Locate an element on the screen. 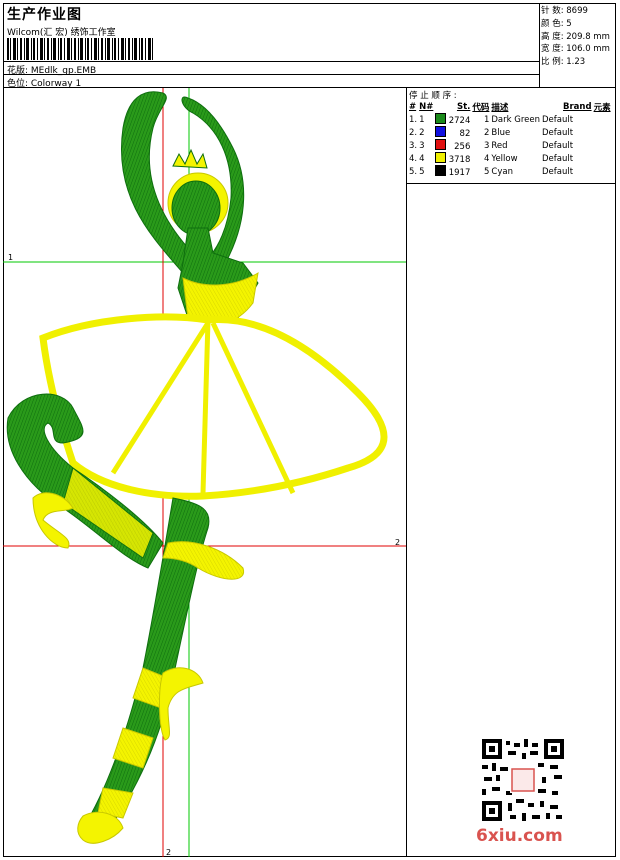 The width and height of the screenshot is (620, 860). guide-label-h2: 2 is located at coordinates (397, 542).